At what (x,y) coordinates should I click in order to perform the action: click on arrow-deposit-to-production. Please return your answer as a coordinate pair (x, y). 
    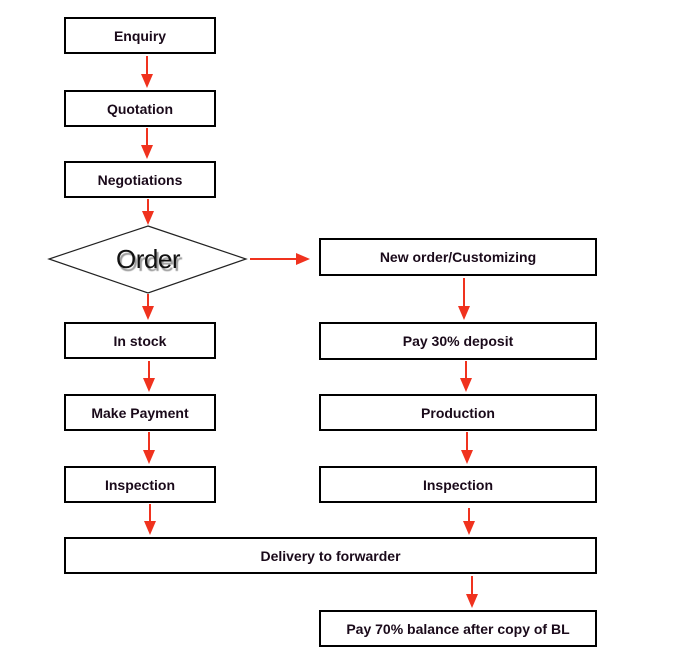
    Looking at the image, I should click on (466, 376).